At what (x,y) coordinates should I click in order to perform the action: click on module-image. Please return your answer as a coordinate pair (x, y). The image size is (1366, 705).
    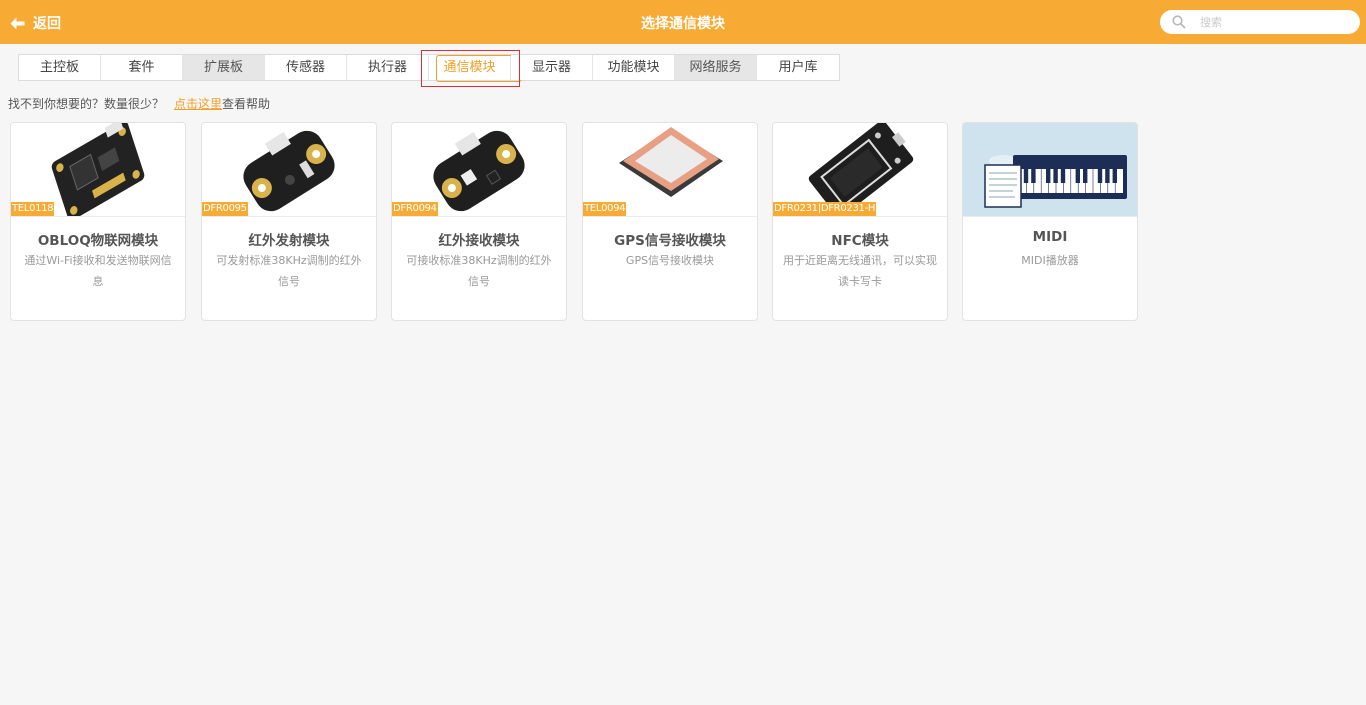
    Looking at the image, I should click on (1050, 169).